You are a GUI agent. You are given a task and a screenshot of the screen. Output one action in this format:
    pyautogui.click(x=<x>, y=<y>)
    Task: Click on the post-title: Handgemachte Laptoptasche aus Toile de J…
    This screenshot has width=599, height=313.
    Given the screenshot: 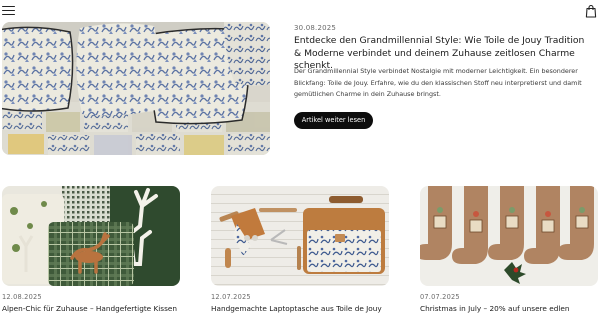 What is the action you would take?
    pyautogui.click(x=296, y=308)
    